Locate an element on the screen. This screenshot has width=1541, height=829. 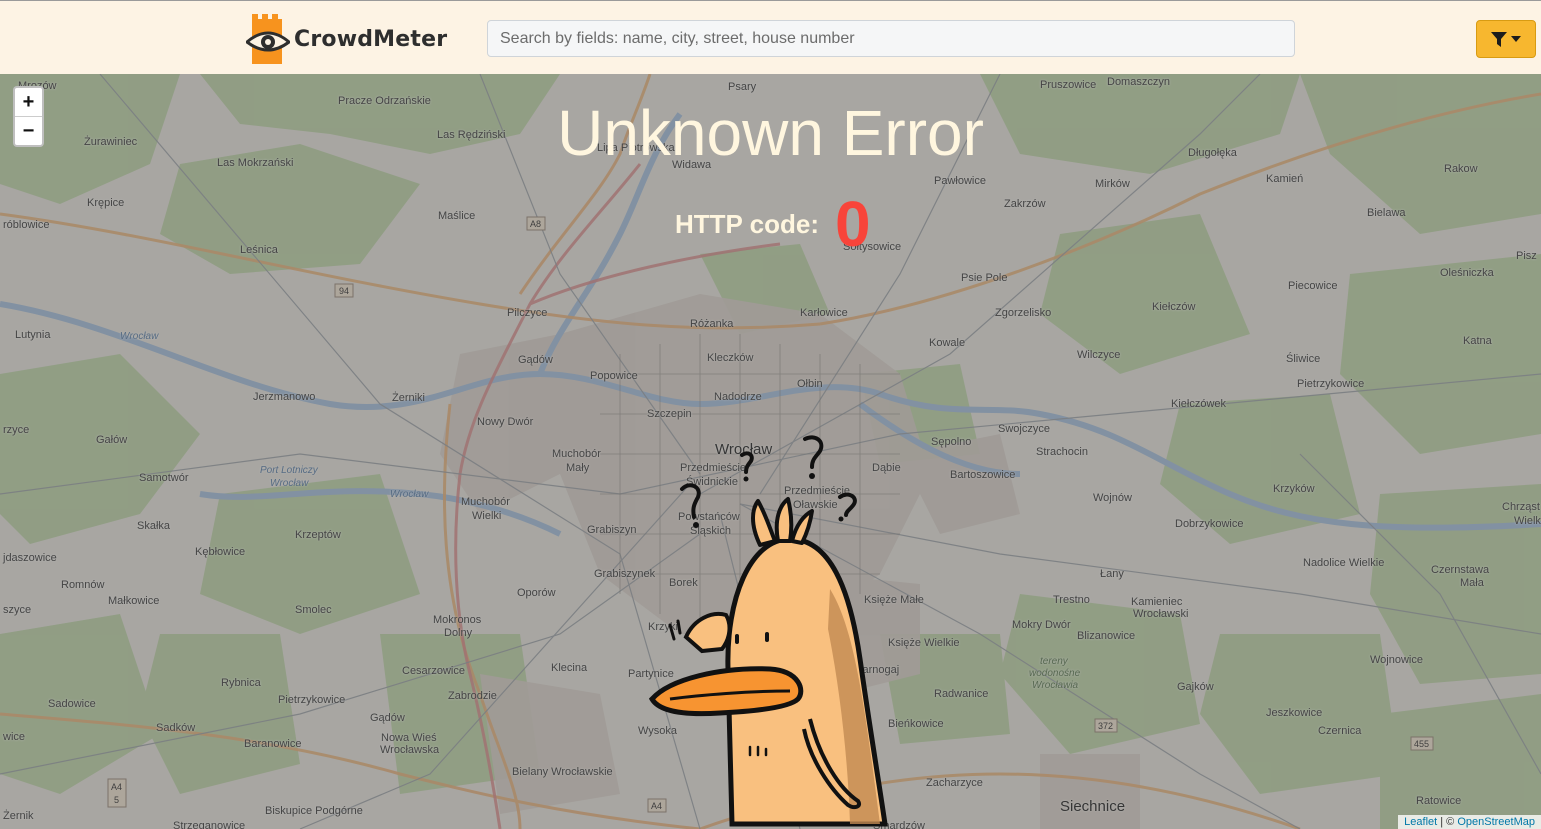
http-code-value: 0 is located at coordinates (852, 224).